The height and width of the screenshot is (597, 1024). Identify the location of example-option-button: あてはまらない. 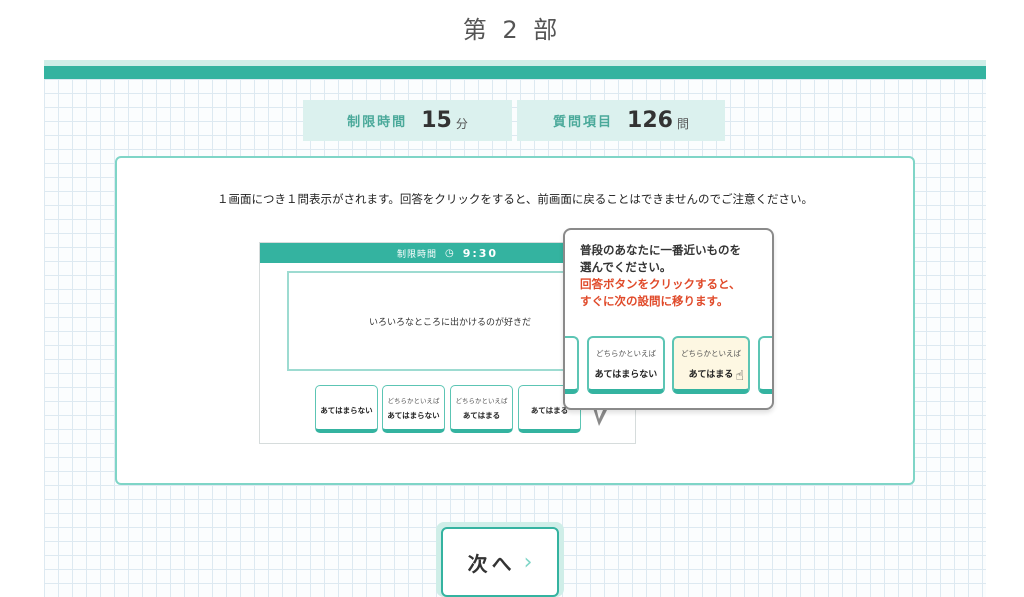
(346, 409).